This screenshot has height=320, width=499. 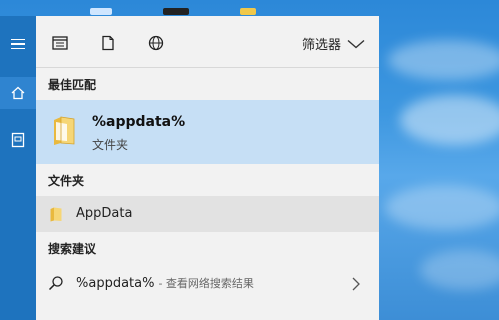 What do you see at coordinates (104, 213) in the screenshot?
I see `folder-result-label: AppData` at bounding box center [104, 213].